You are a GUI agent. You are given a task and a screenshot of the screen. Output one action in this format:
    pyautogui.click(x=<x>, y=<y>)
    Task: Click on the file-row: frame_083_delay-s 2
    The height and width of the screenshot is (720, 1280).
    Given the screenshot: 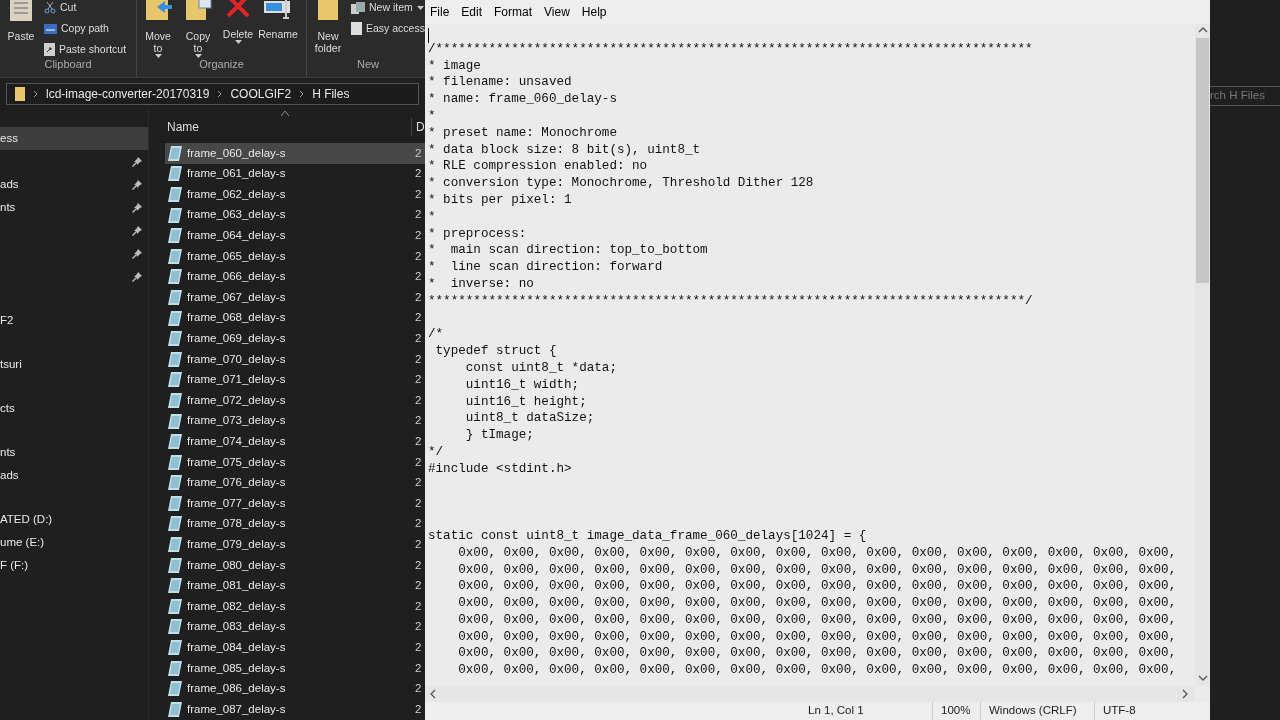 What is the action you would take?
    pyautogui.click(x=295, y=627)
    